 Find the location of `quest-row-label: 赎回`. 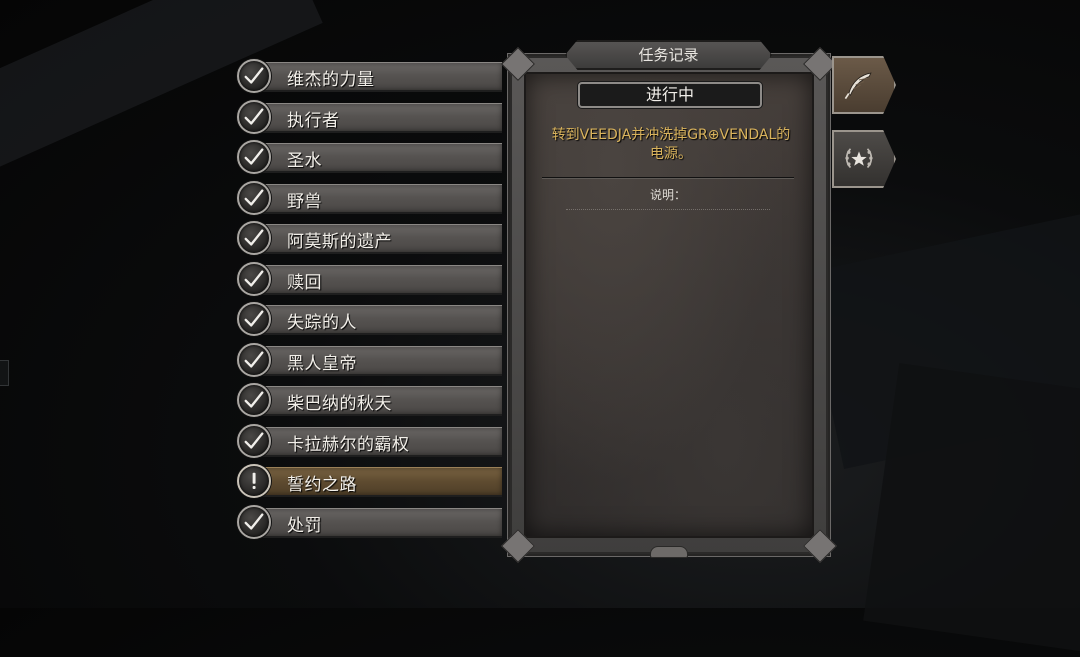

quest-row-label: 赎回 is located at coordinates (304, 282).